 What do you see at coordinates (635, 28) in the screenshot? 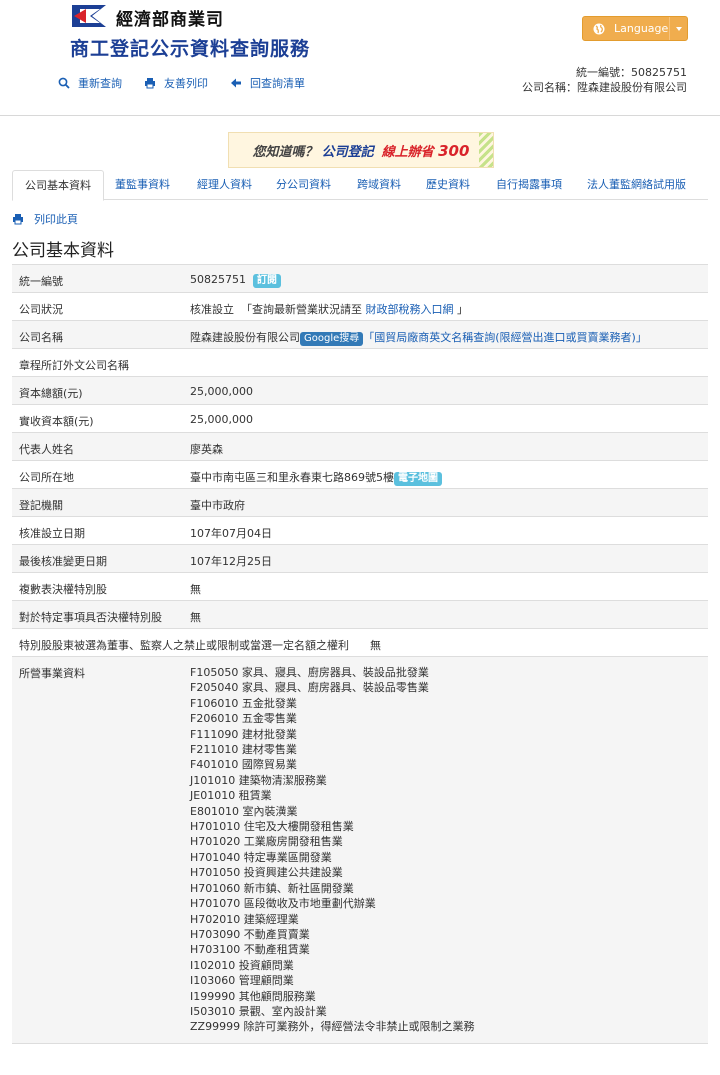
I see `language-button: Language` at bounding box center [635, 28].